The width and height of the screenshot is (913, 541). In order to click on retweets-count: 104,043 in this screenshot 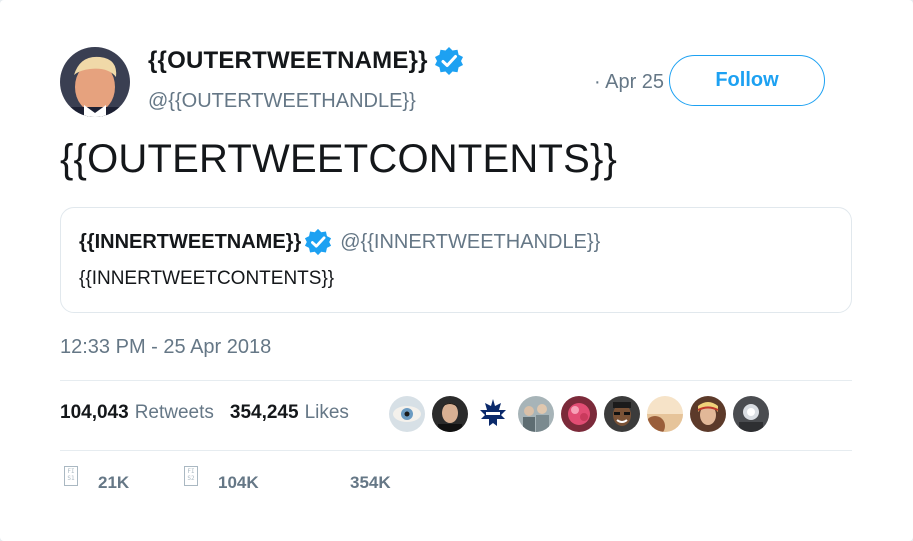, I will do `click(94, 413)`.